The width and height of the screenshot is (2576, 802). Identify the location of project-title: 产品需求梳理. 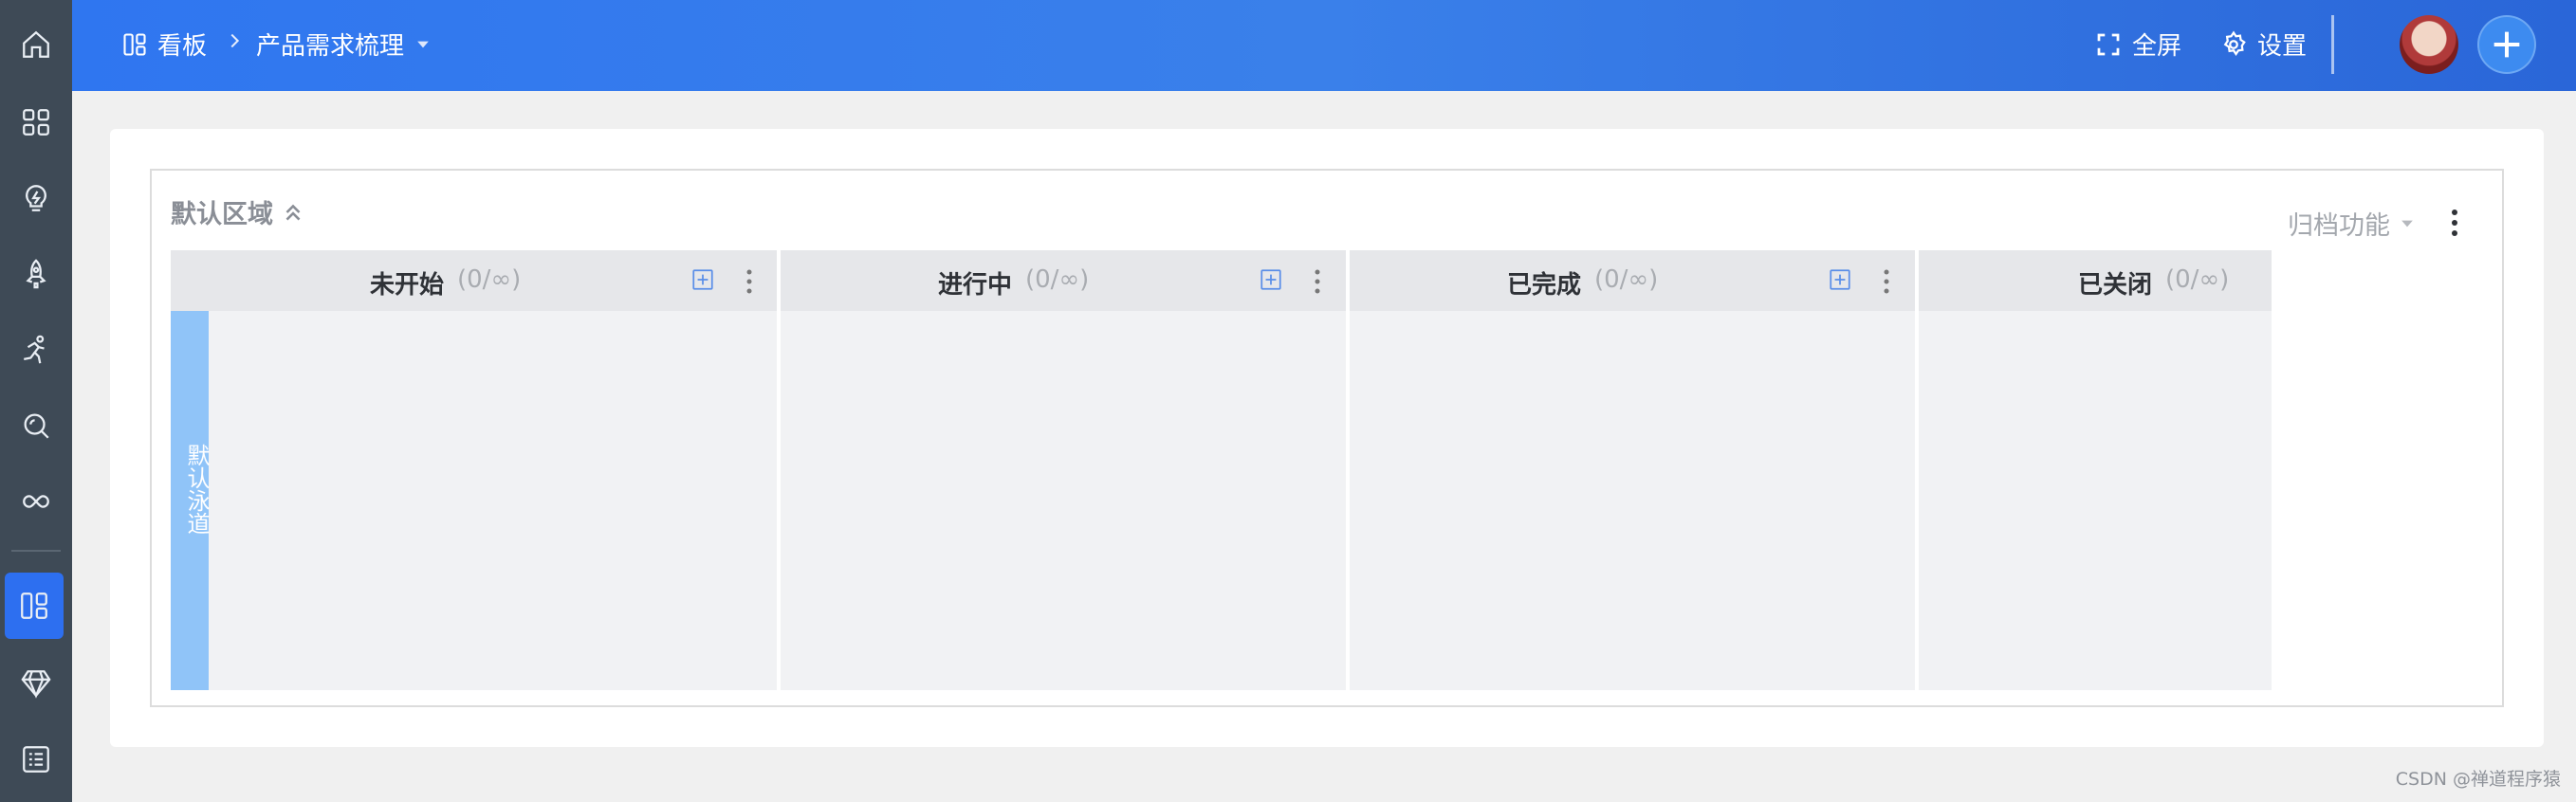
(330, 46).